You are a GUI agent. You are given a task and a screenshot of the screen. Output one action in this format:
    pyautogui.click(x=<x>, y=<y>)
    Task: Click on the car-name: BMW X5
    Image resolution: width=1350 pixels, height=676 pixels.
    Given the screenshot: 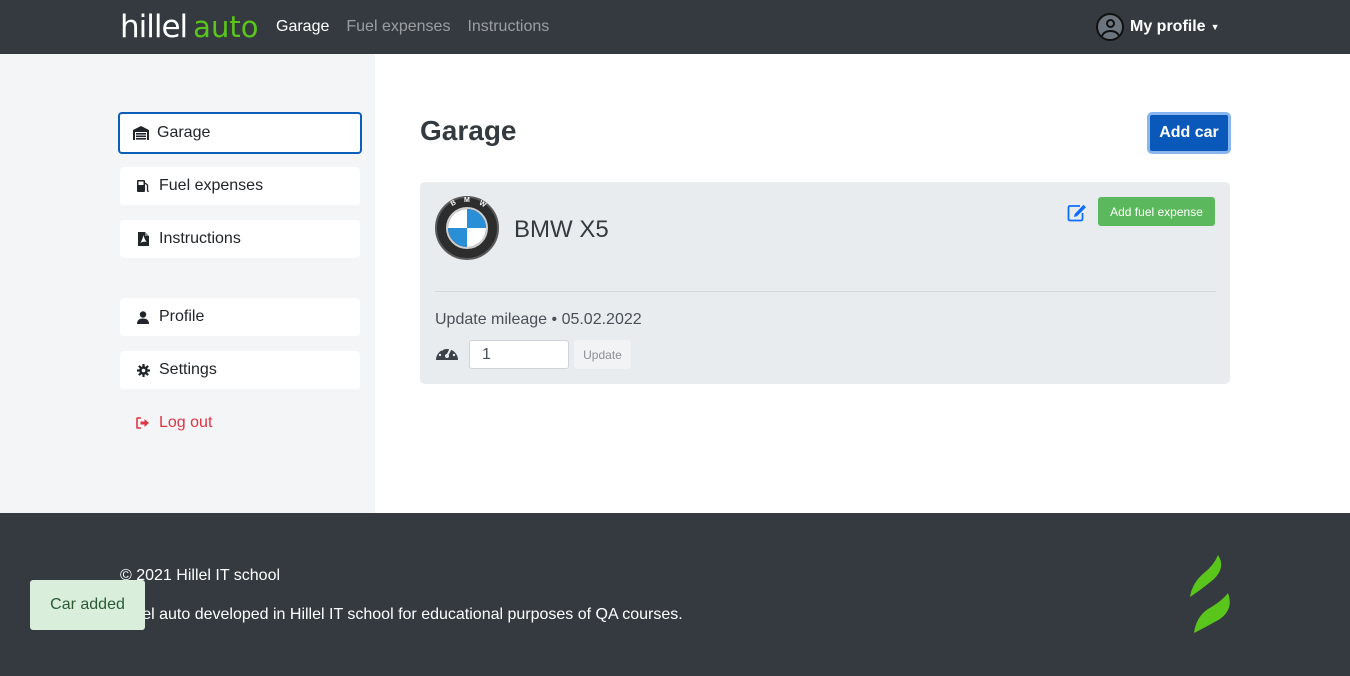 What is the action you would take?
    pyautogui.click(x=561, y=229)
    